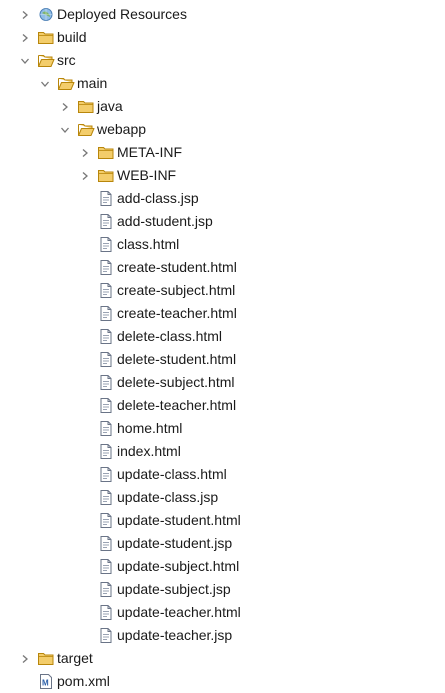  What do you see at coordinates (175, 635) in the screenshot?
I see `tree-item-label: update-teacher.jsp` at bounding box center [175, 635].